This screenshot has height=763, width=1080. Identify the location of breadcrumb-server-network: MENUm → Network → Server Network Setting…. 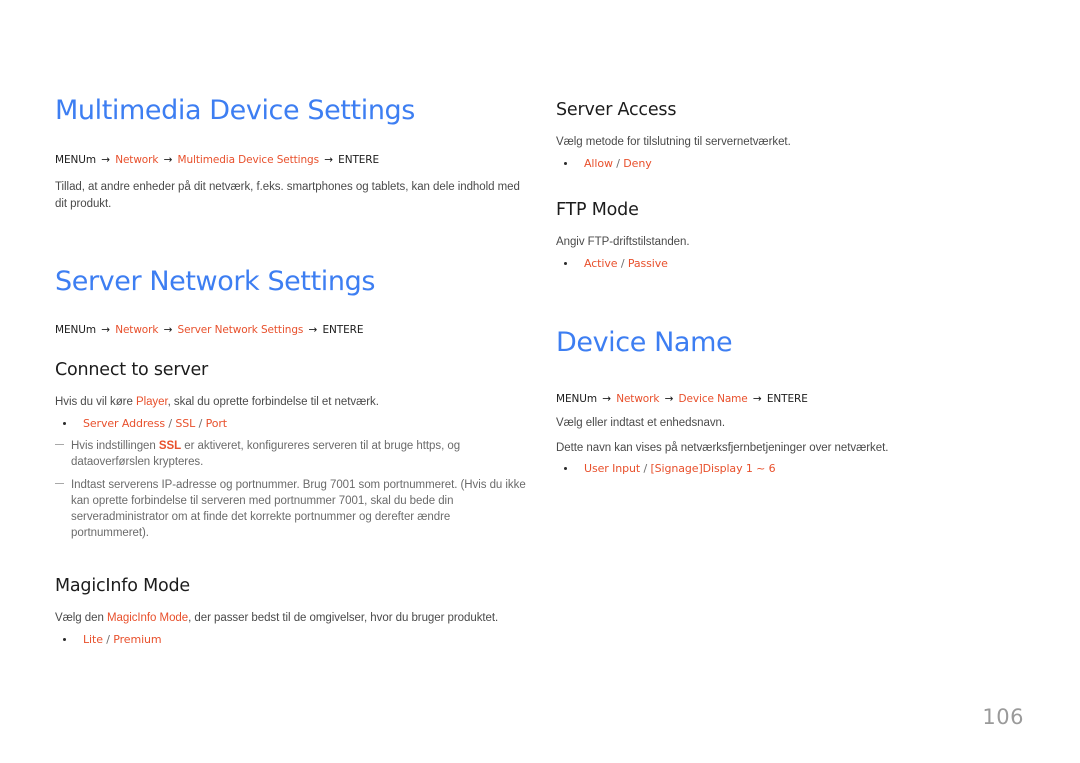
(292, 331).